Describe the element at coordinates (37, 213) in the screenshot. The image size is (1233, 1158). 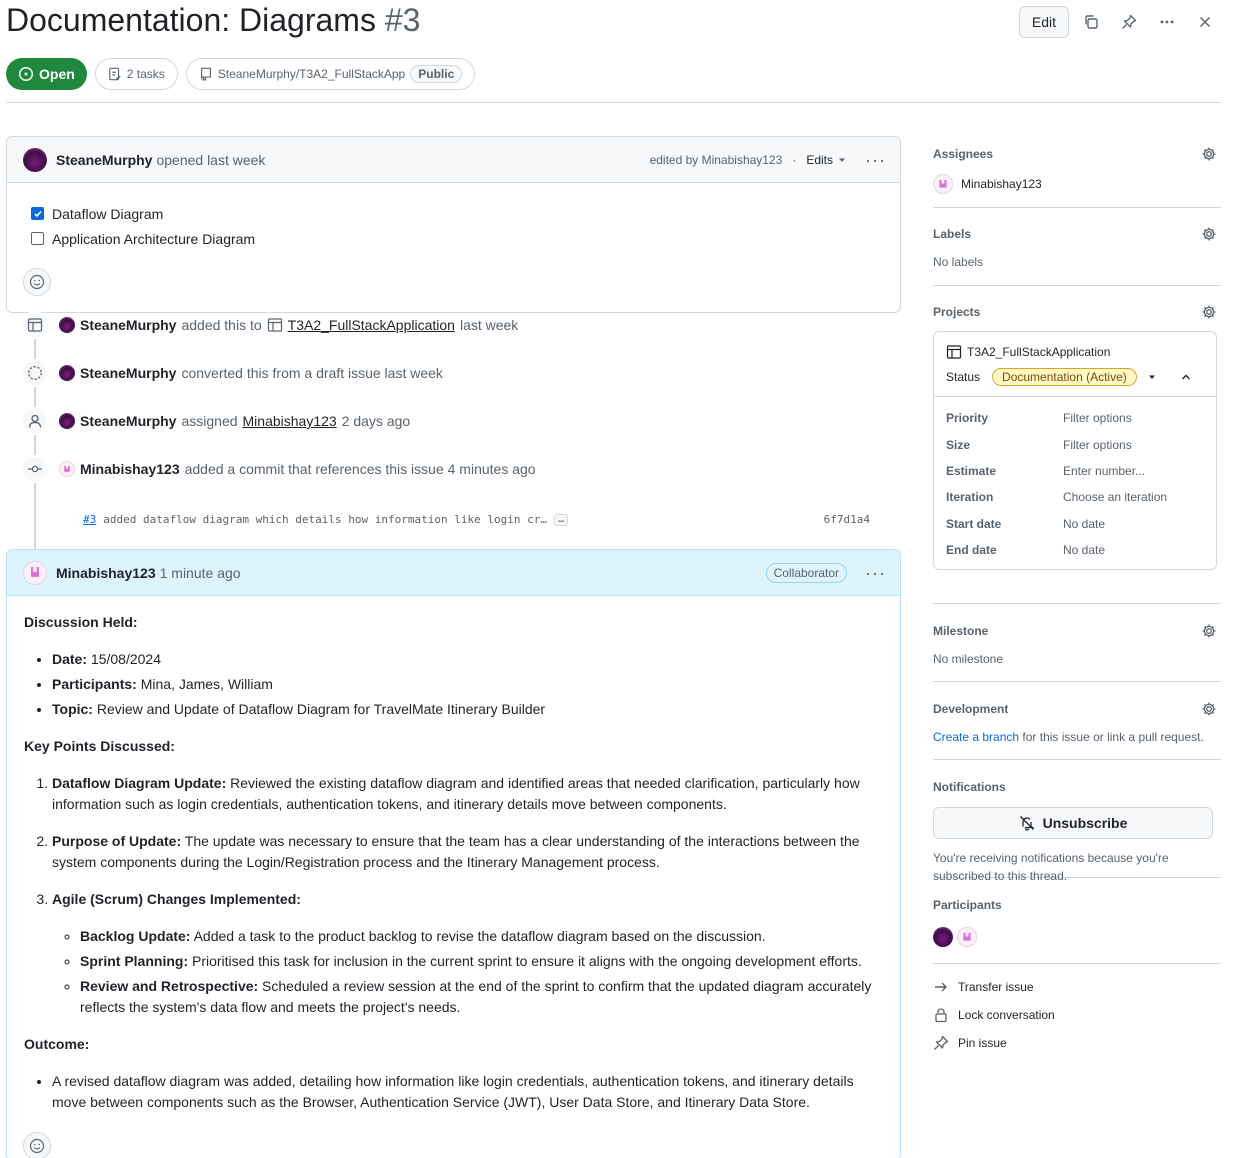
I see `checkbox-checked` at that location.